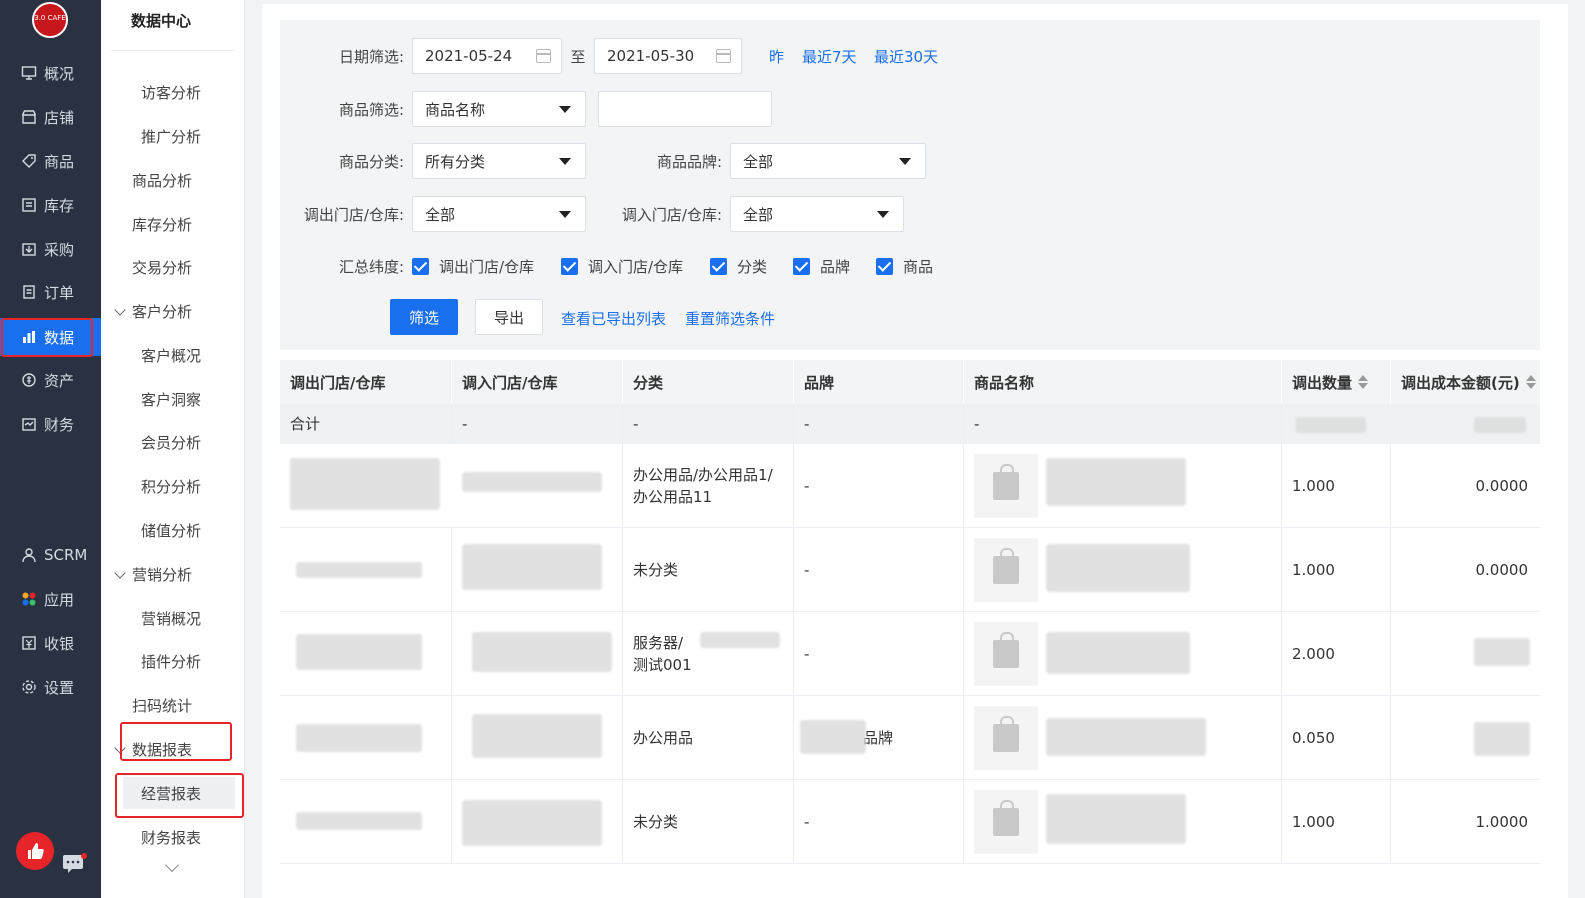 This screenshot has height=898, width=1585. I want to click on monitor-icon, so click(29, 73).